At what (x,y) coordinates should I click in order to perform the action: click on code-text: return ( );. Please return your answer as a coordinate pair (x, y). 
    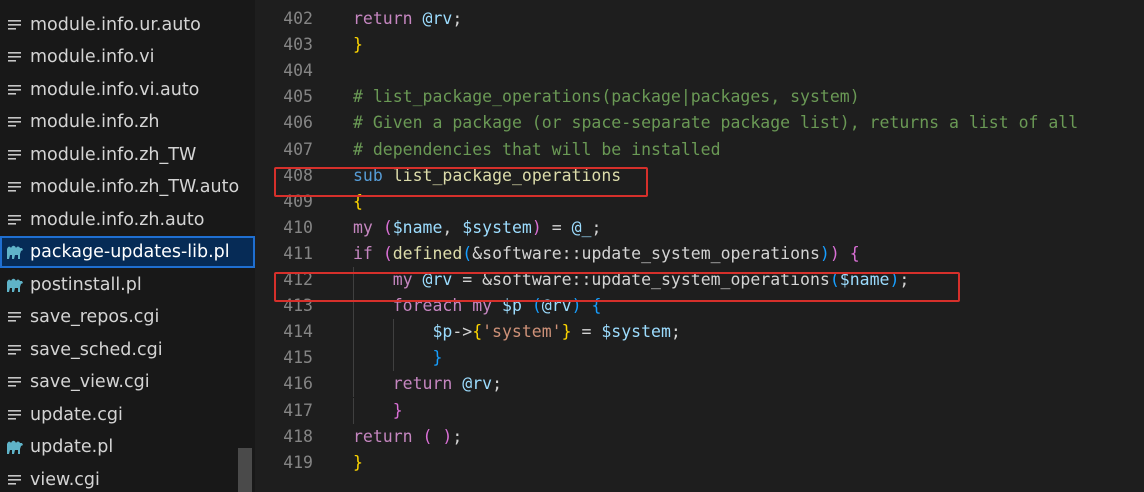
    Looking at the image, I should click on (407, 437).